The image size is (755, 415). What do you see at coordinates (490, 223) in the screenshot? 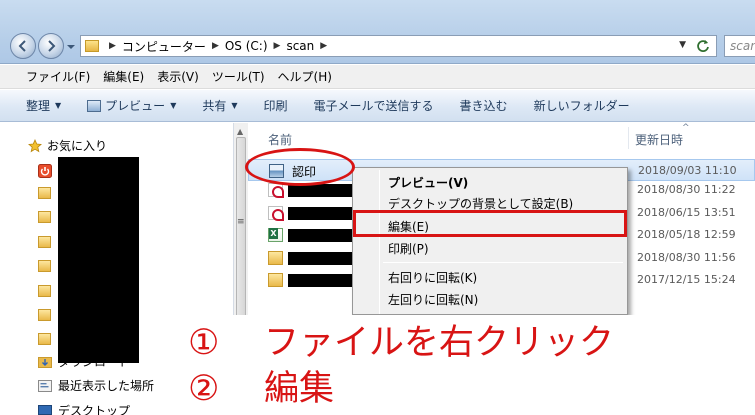
I see `annotation-rectangle` at bounding box center [490, 223].